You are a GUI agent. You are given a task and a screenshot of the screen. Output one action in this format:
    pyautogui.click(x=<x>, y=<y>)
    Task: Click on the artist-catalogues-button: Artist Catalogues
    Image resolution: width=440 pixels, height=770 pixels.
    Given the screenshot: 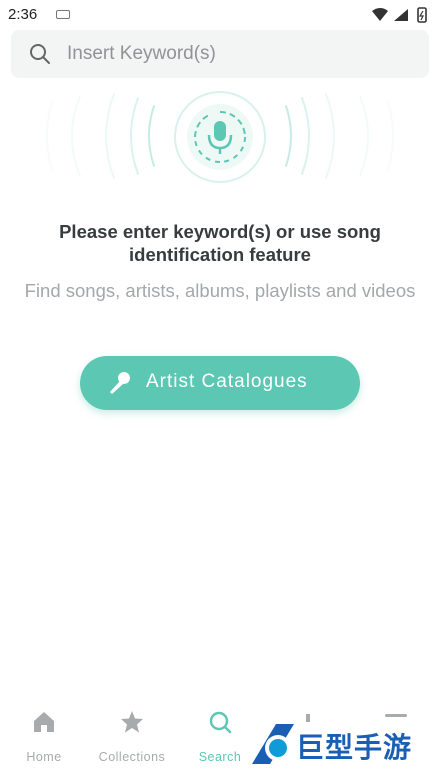 What is the action you would take?
    pyautogui.click(x=220, y=383)
    